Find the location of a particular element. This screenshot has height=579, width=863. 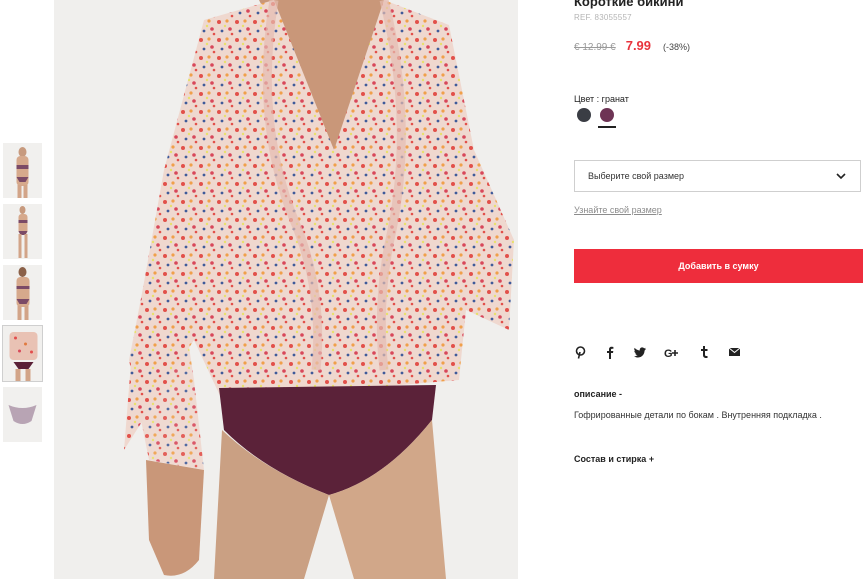

email-icon is located at coordinates (734, 352).